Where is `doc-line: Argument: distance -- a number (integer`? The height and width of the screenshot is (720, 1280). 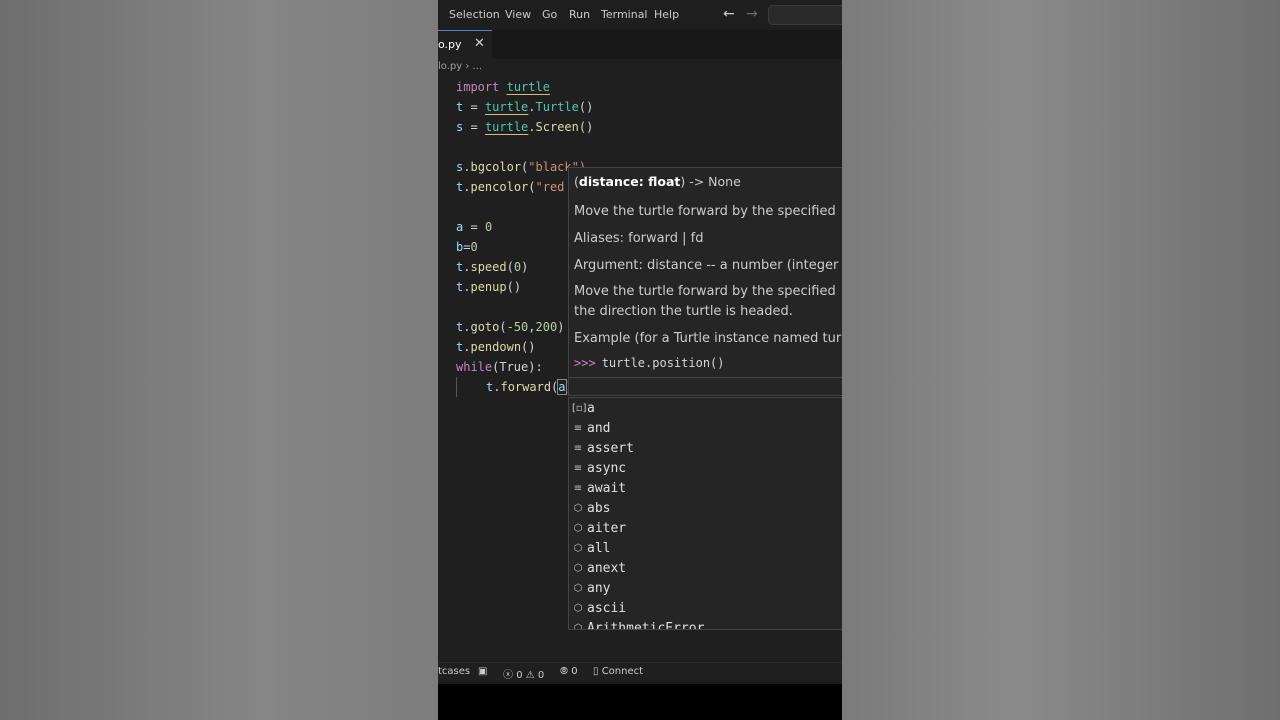 doc-line: Argument: distance -- a number (integer is located at coordinates (706, 265).